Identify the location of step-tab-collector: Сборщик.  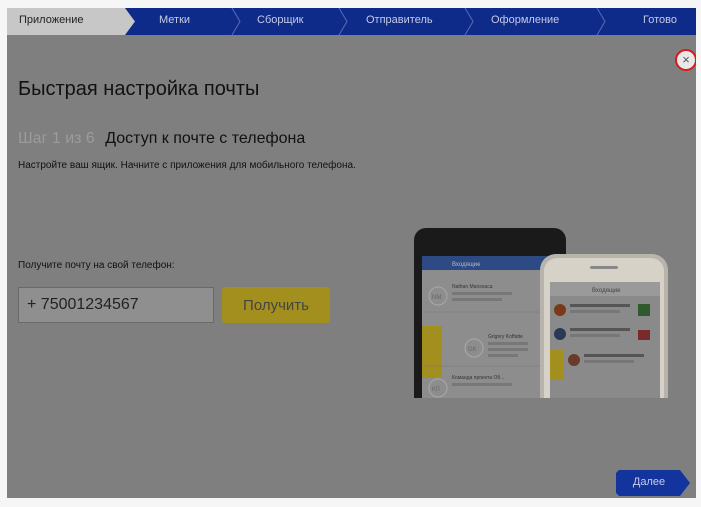
(280, 20).